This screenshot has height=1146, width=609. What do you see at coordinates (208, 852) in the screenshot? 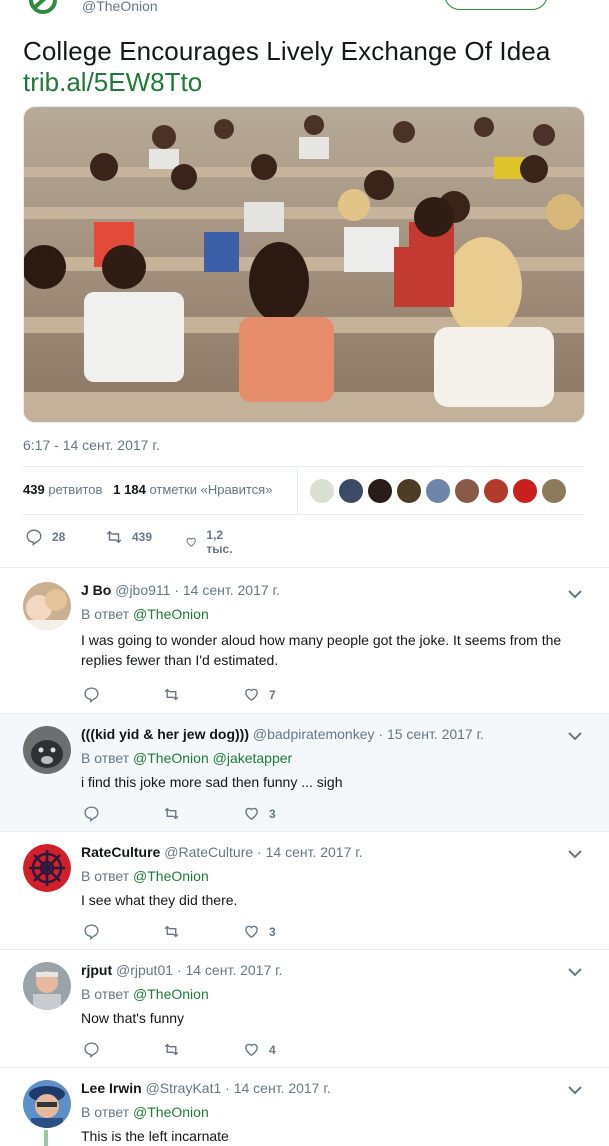
I see `reply-author-handle: @RateCulture` at bounding box center [208, 852].